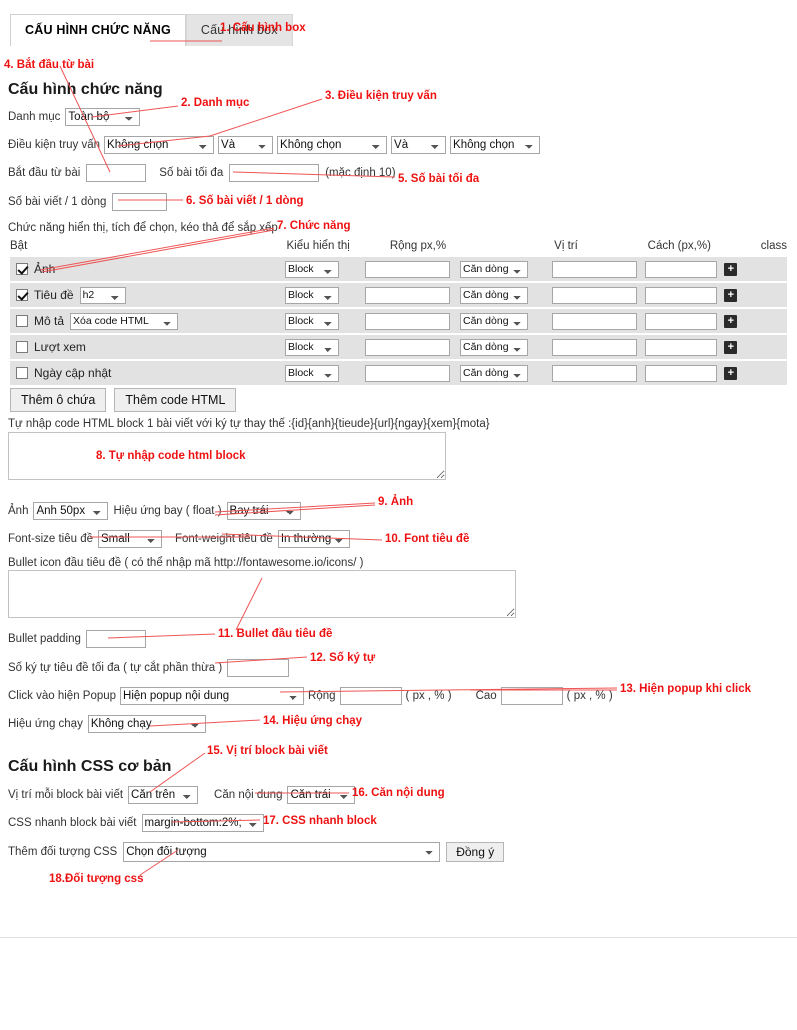 Image resolution: width=797 pixels, height=1030 pixels. What do you see at coordinates (248, 795) in the screenshot?
I see `label-can-noi-dung: Căn nội dung` at bounding box center [248, 795].